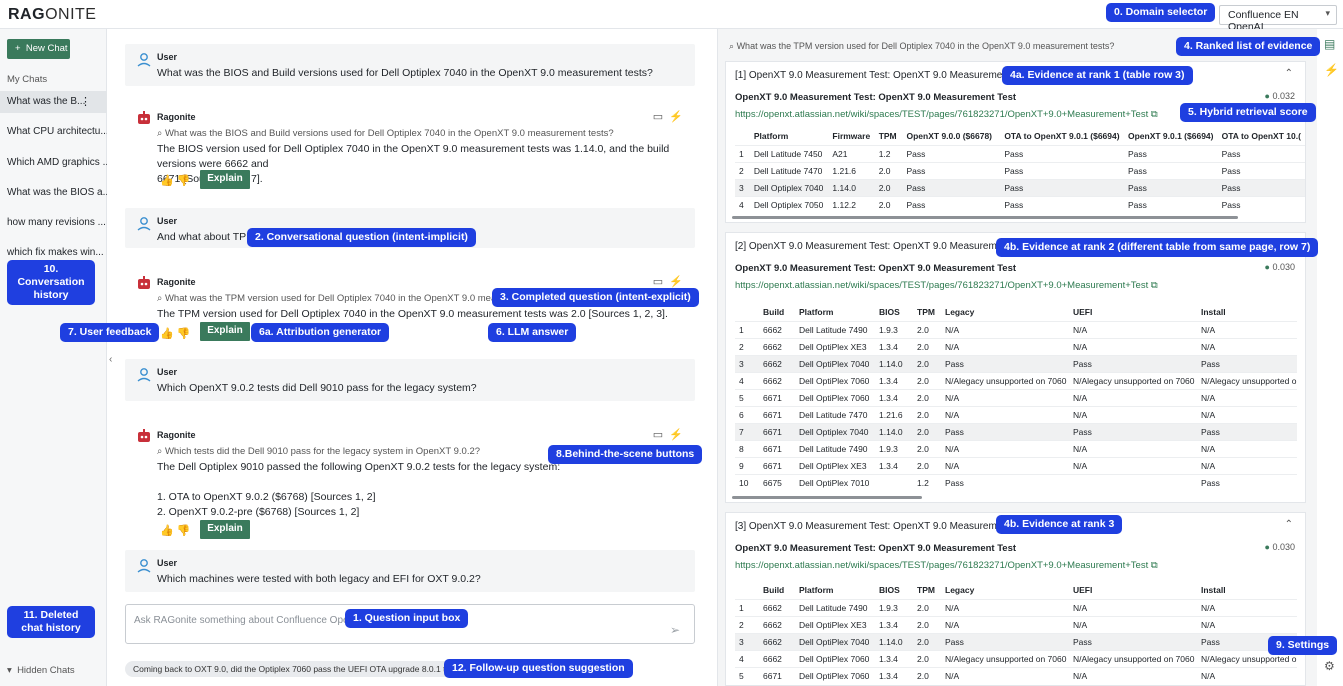 The width and height of the screenshot is (1343, 686). I want to click on table-cell: N/Alegacy unsupported on, so click(1247, 380).